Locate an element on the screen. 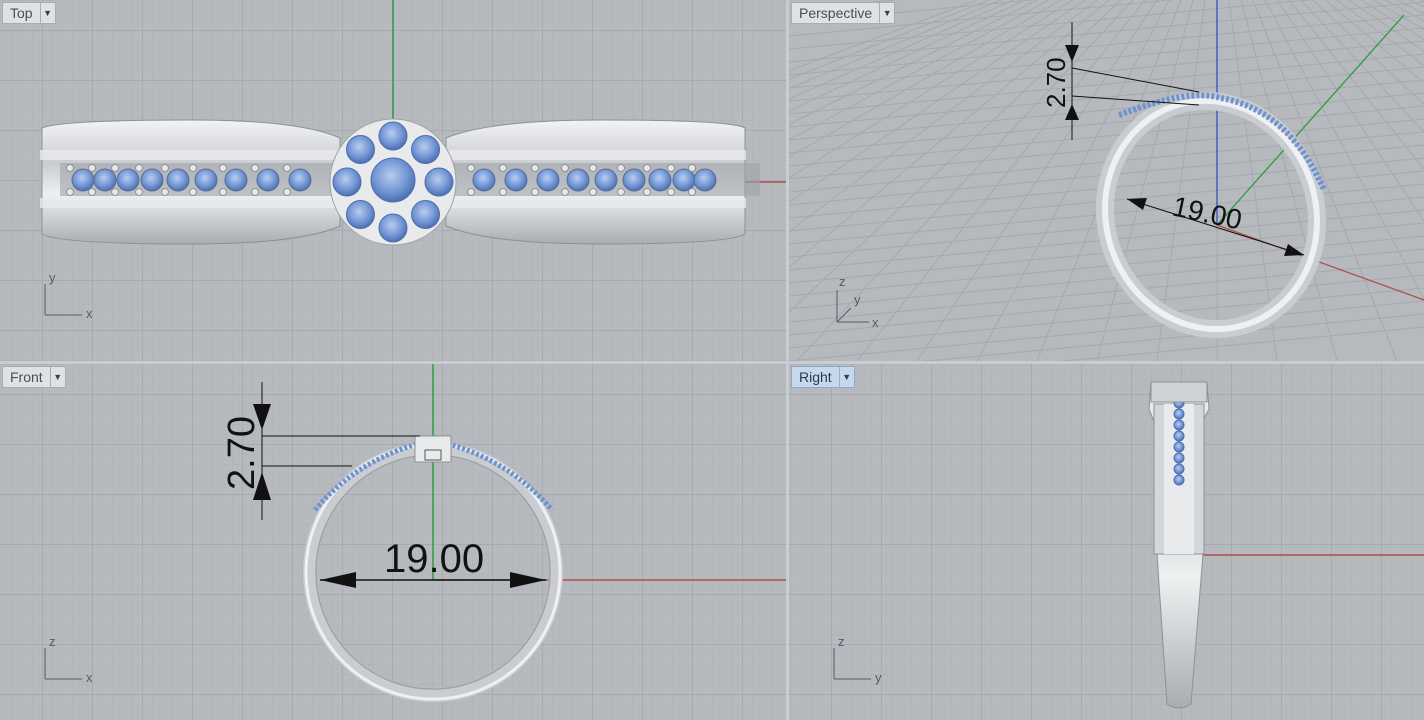  tab-front: Front ▼ is located at coordinates (34, 377).